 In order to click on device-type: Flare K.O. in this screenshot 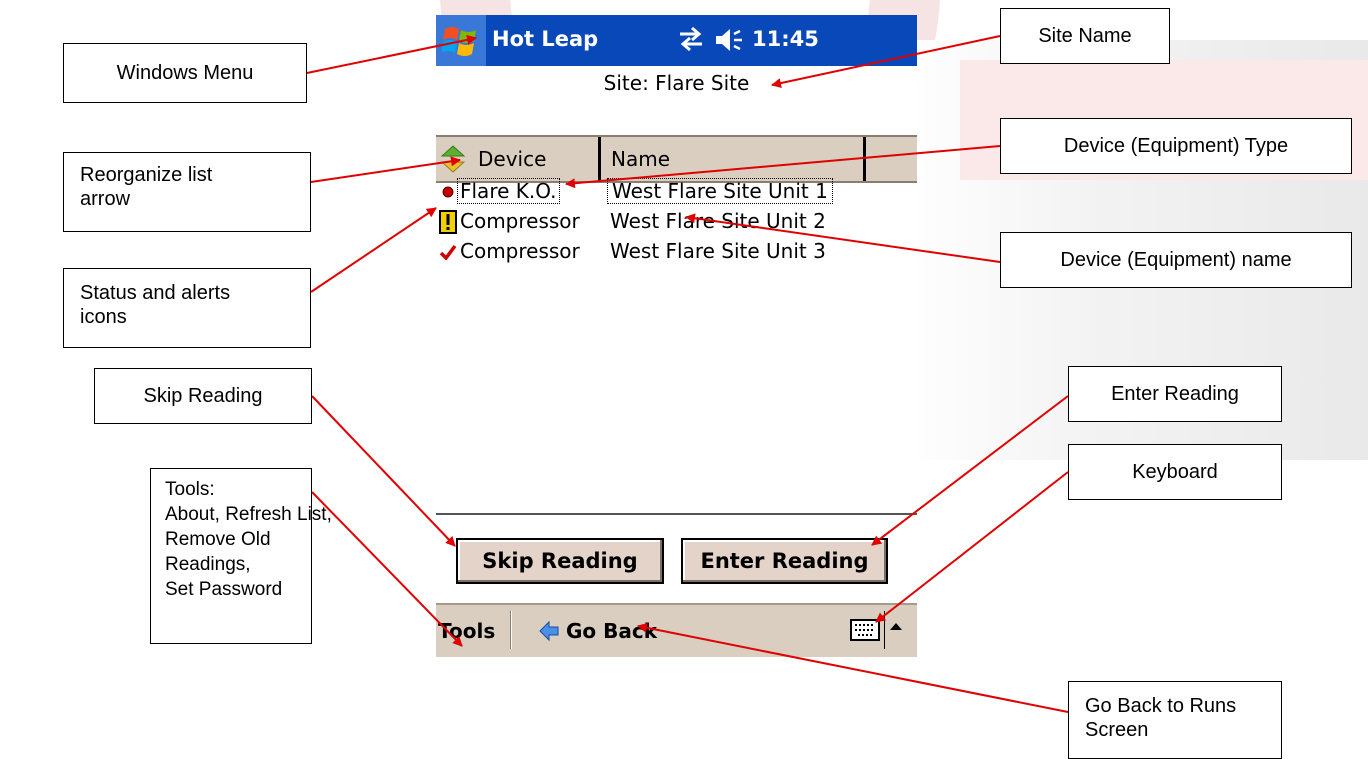, I will do `click(508, 191)`.